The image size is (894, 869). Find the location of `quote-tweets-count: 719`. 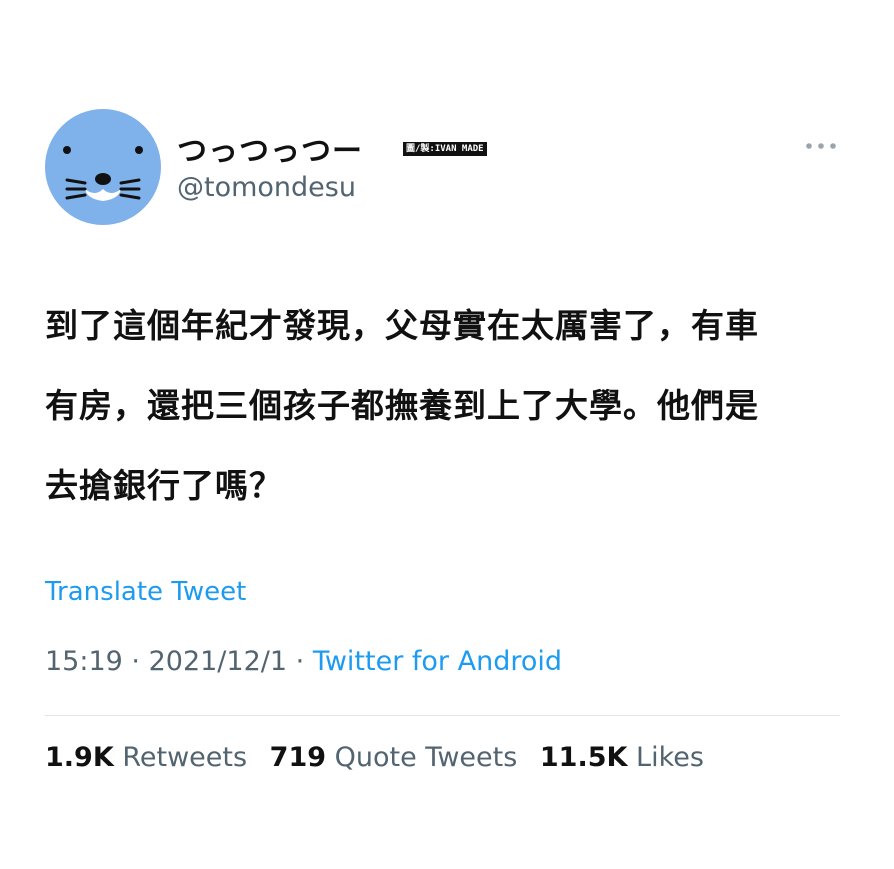

quote-tweets-count: 719 is located at coordinates (298, 757).